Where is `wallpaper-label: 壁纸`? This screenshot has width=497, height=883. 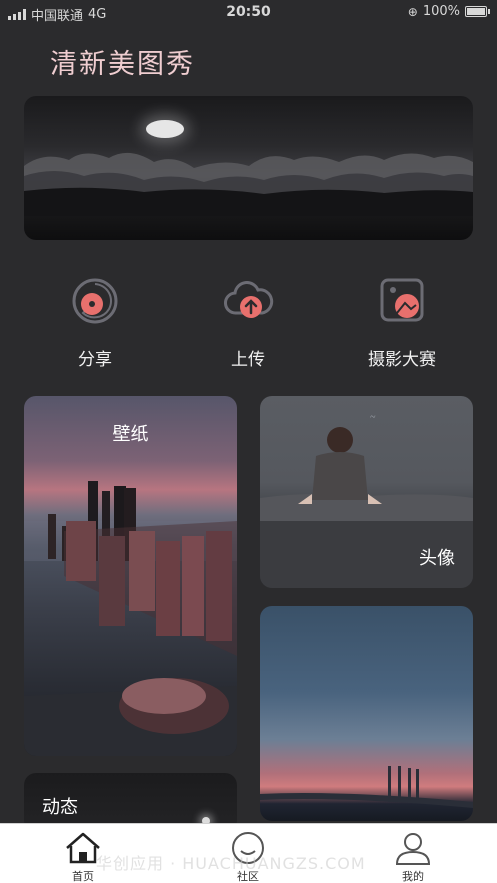 wallpaper-label: 壁纸 is located at coordinates (130, 434).